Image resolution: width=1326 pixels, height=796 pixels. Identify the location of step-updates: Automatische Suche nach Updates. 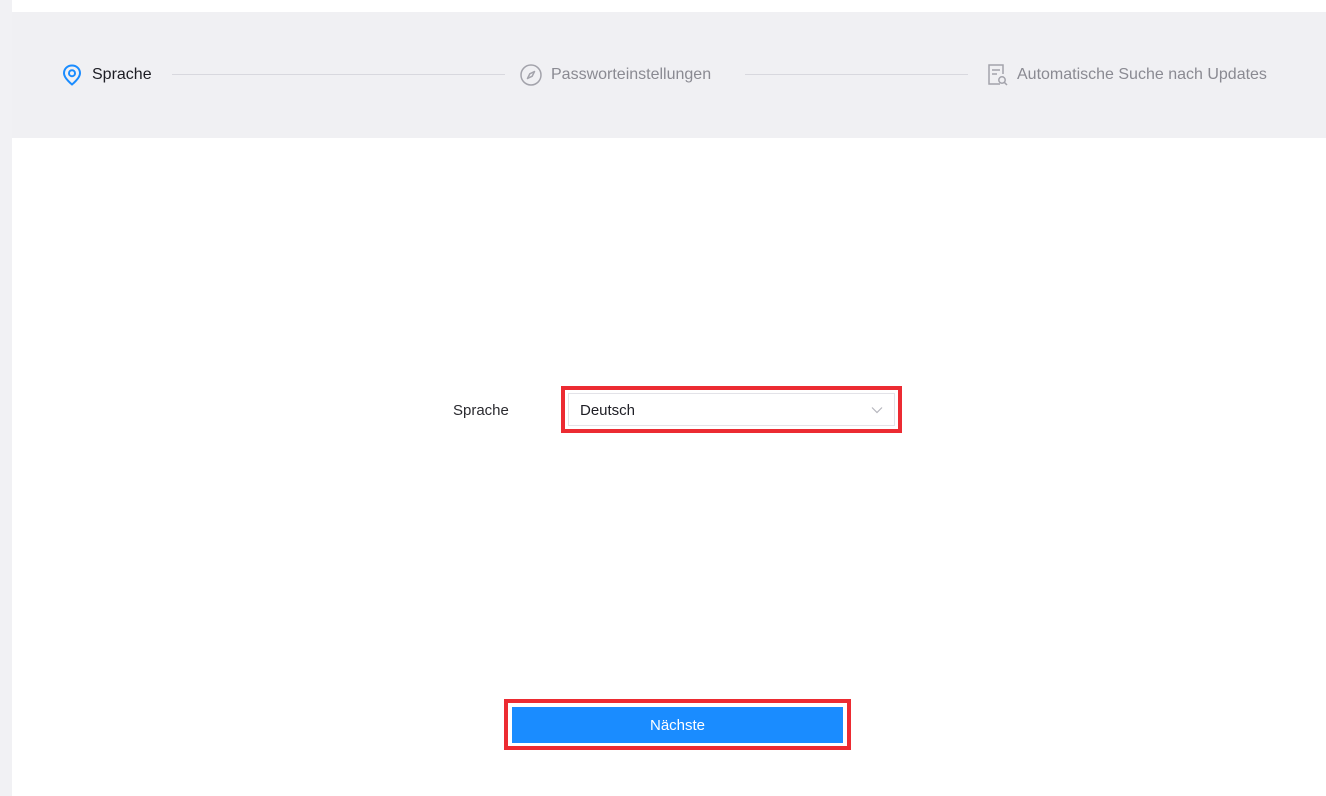
(1126, 75).